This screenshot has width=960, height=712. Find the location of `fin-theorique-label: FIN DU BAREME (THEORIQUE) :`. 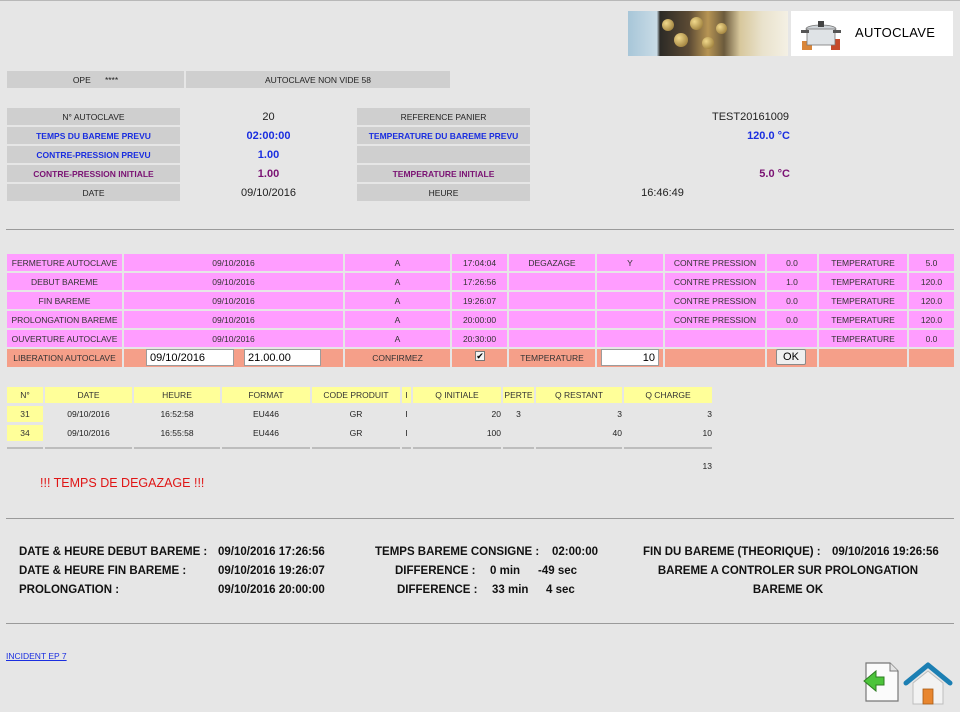

fin-theorique-label: FIN DU BAREME (THEORIQUE) : is located at coordinates (732, 552).